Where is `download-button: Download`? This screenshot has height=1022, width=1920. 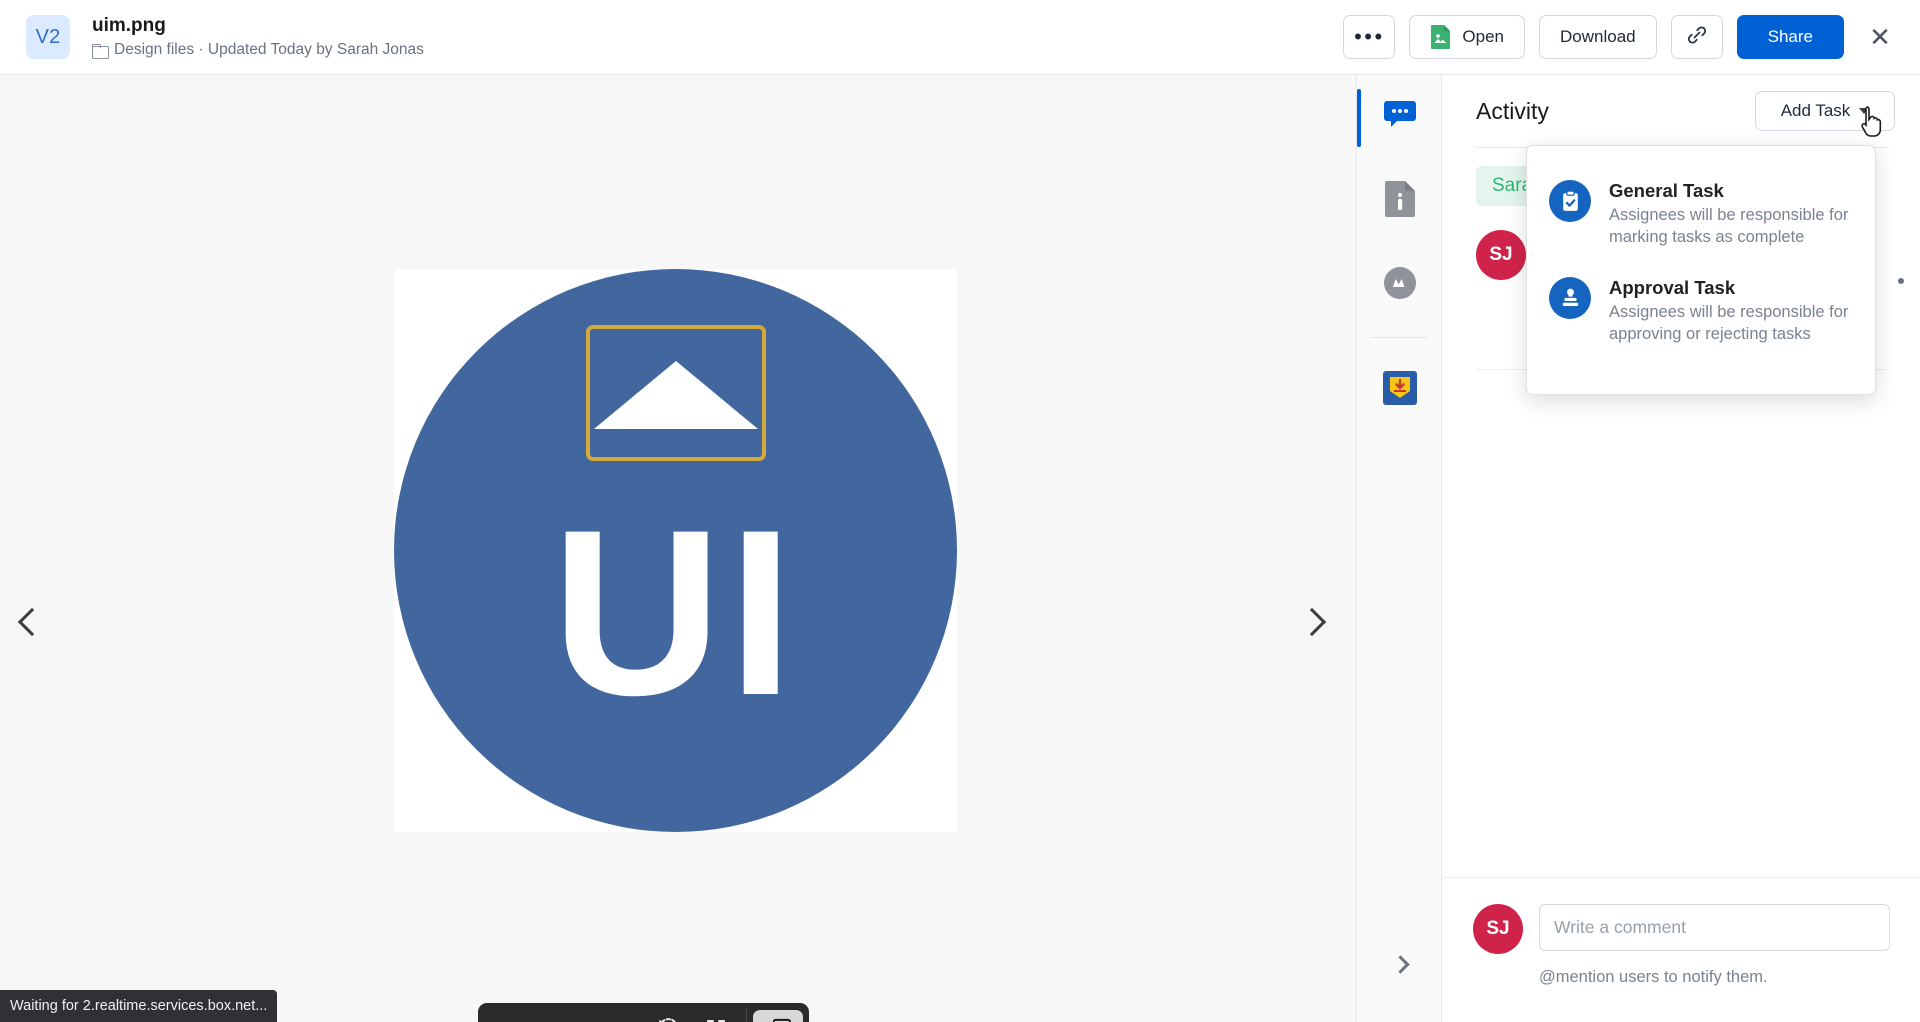
download-button: Download is located at coordinates (1598, 37).